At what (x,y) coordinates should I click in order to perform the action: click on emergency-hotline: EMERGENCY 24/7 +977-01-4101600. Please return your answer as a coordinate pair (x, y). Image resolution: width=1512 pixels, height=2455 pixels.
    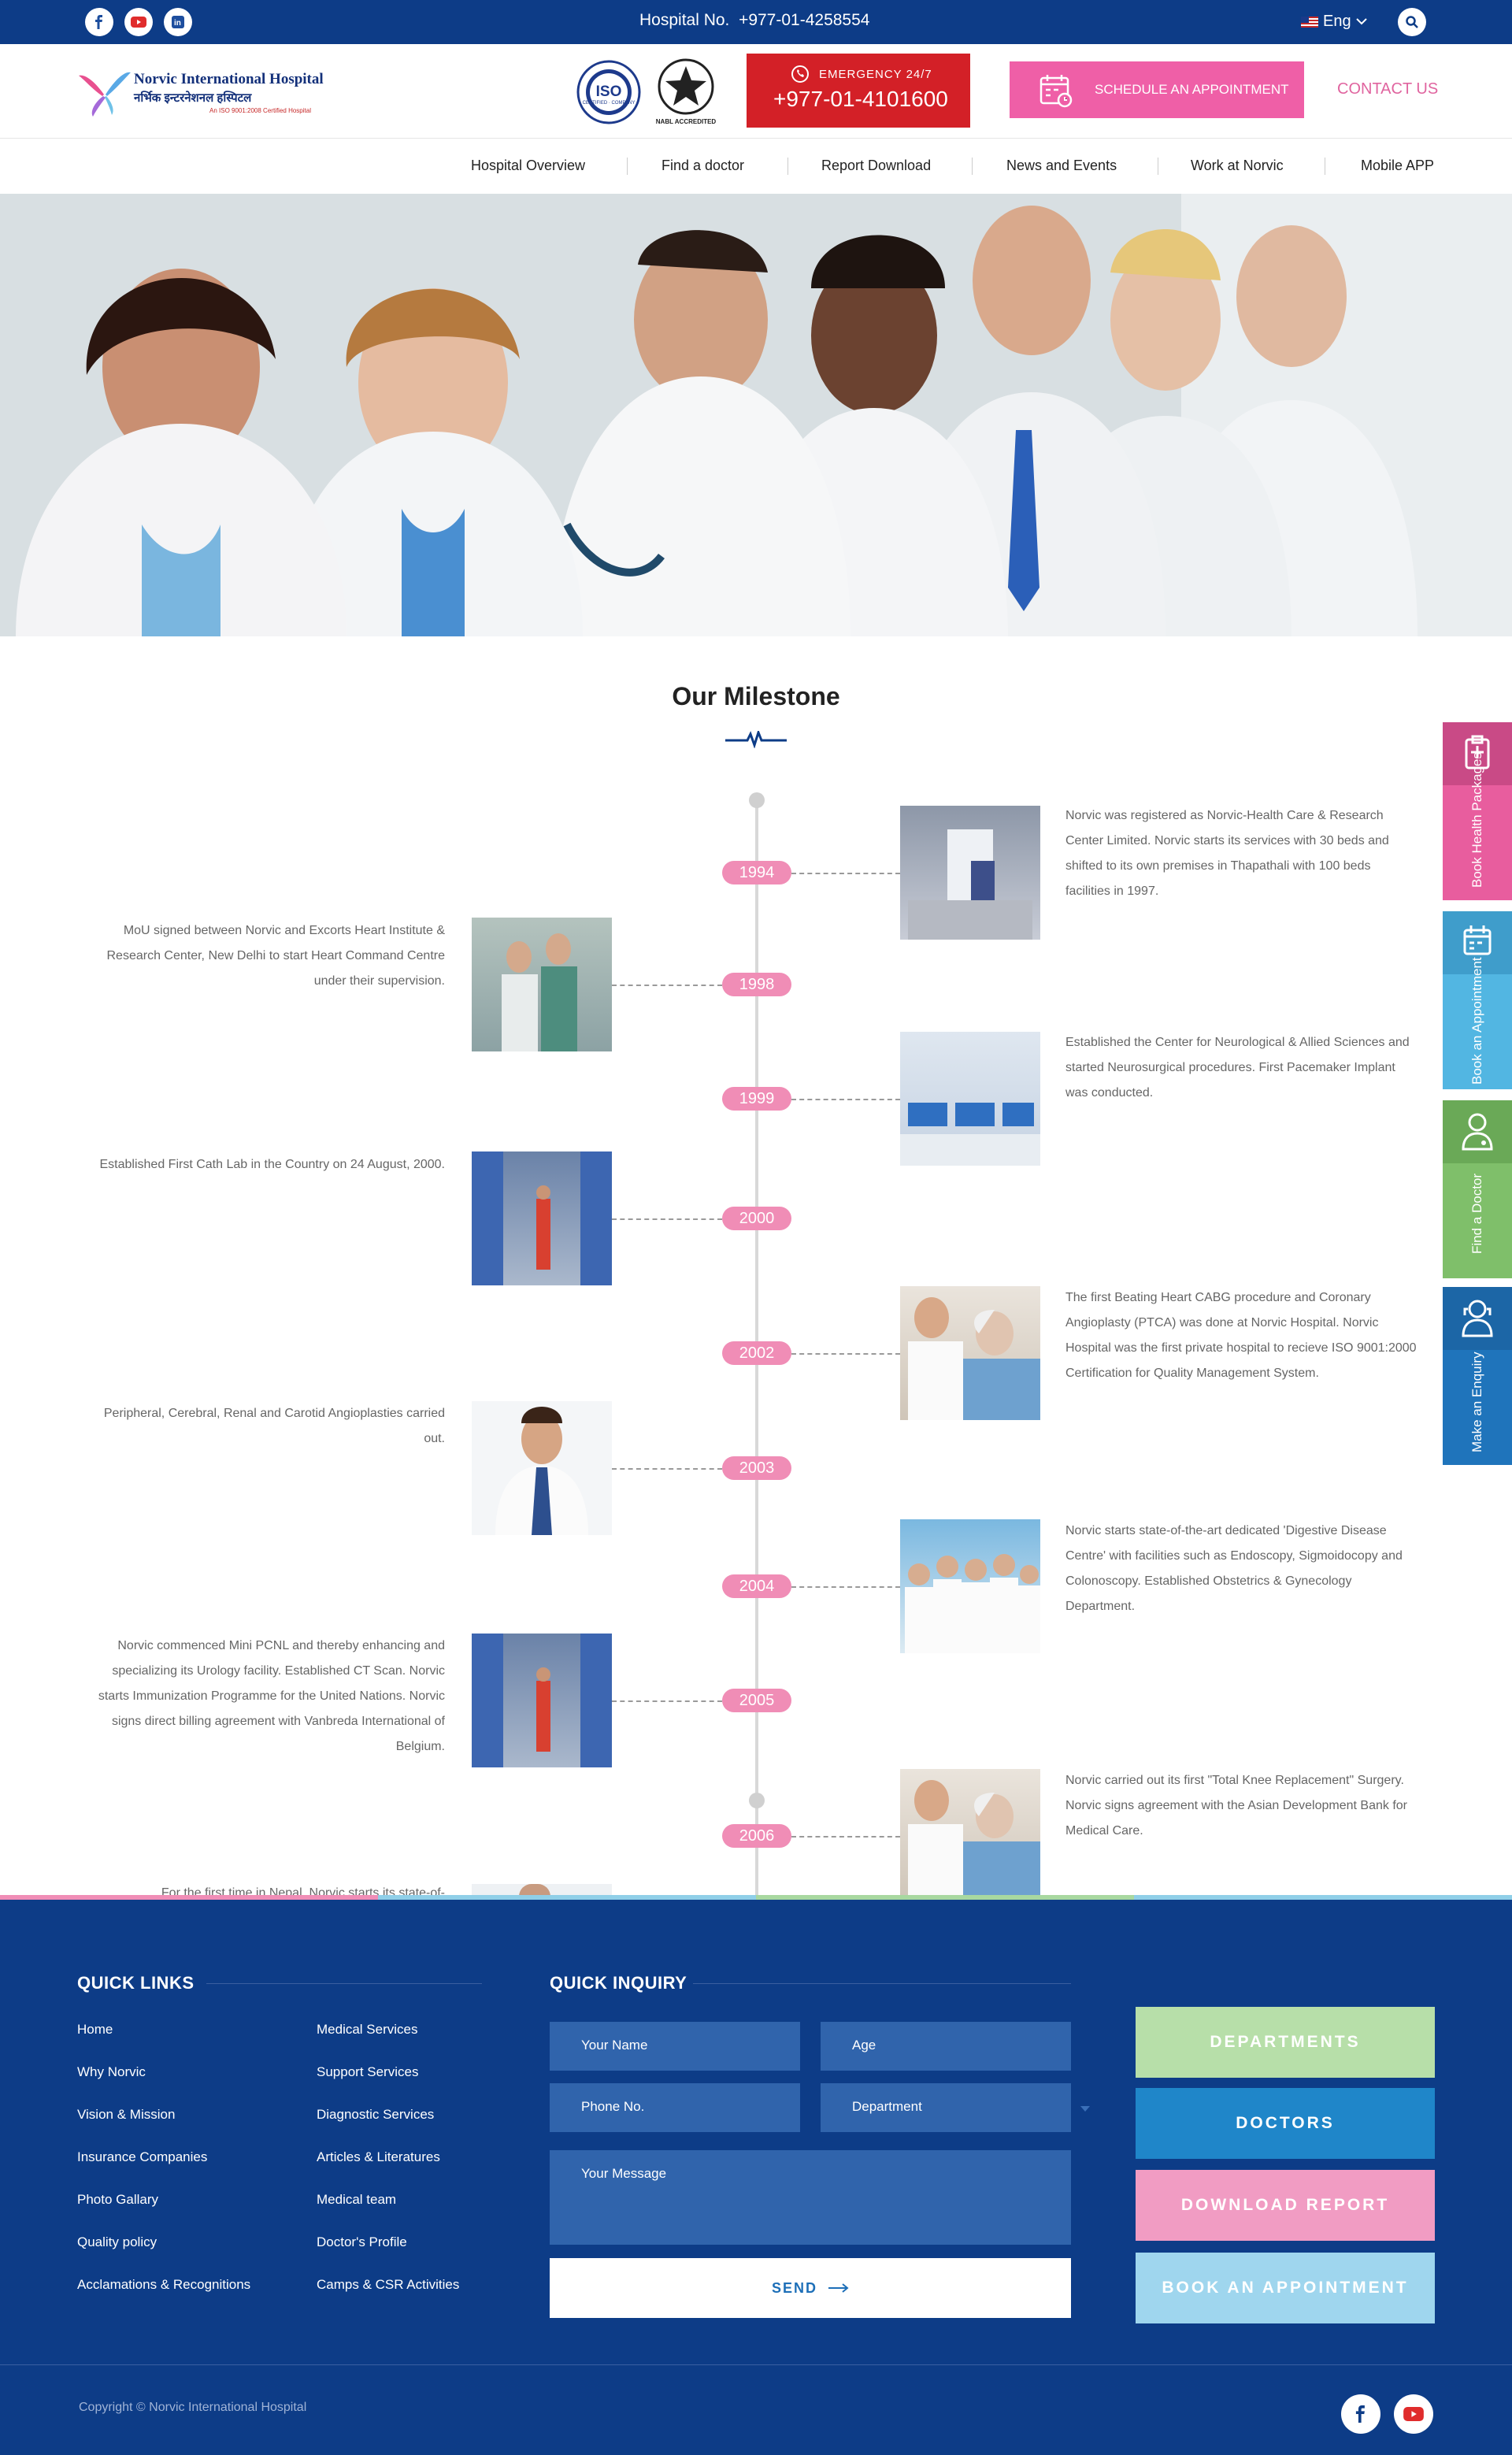
    Looking at the image, I should click on (858, 91).